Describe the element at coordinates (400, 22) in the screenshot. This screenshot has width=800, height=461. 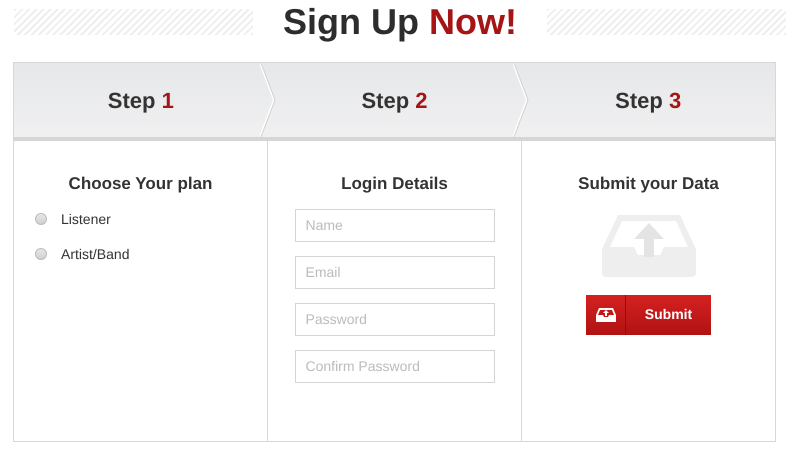
I see `page-title: Sign Up Now!` at that location.